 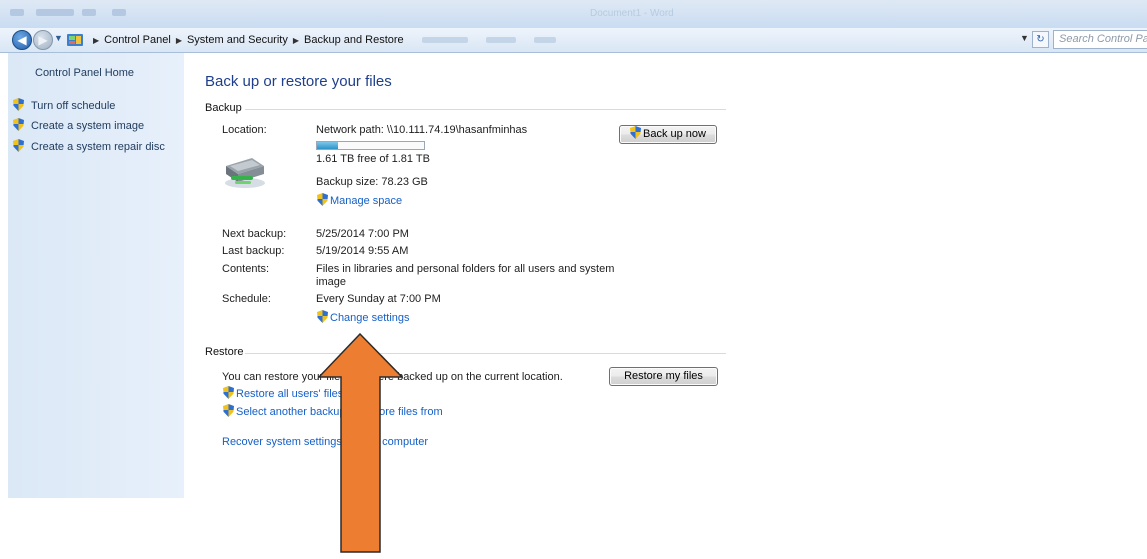 I want to click on schedule-label: Schedule:, so click(x=246, y=299).